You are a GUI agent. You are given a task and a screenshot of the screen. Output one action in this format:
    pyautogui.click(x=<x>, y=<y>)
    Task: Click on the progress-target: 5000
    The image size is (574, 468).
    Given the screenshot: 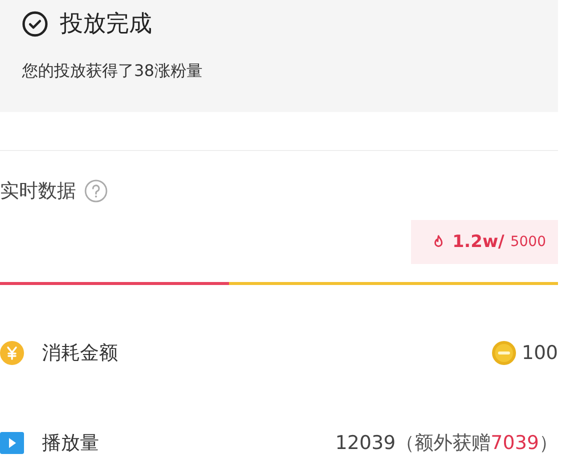 What is the action you would take?
    pyautogui.click(x=528, y=242)
    